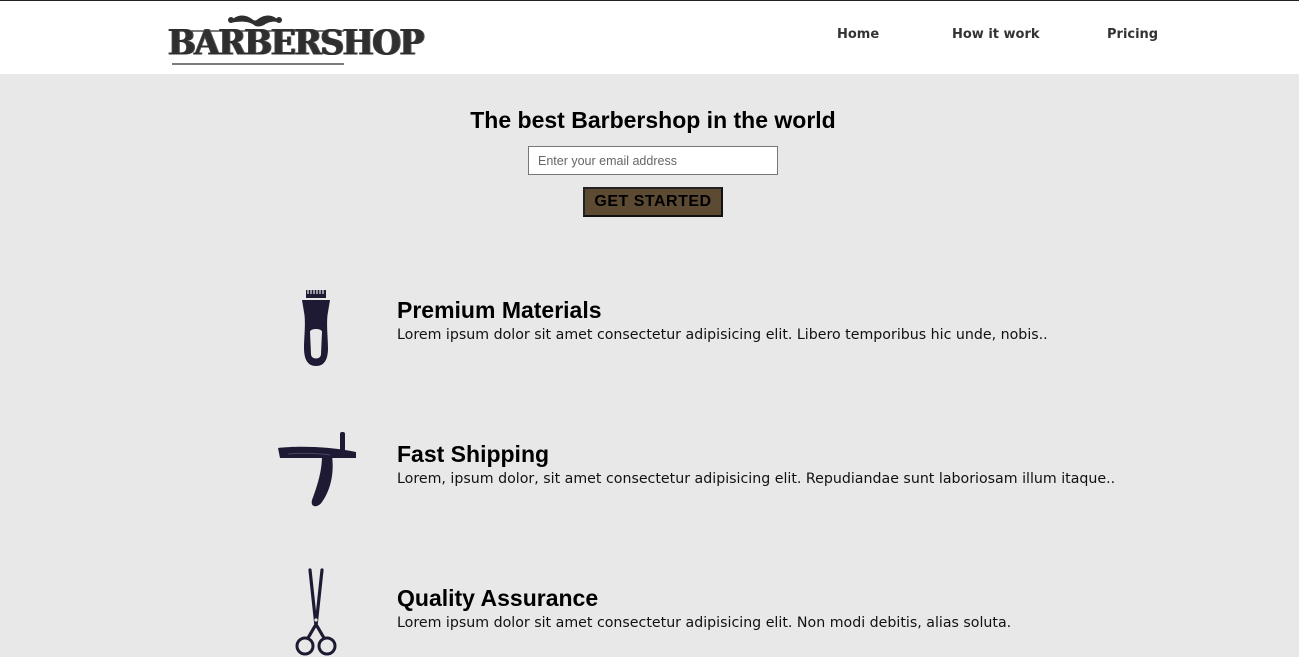 The width and height of the screenshot is (1299, 657). What do you see at coordinates (996, 34) in the screenshot?
I see `nav-link-how-it-work: How it work` at bounding box center [996, 34].